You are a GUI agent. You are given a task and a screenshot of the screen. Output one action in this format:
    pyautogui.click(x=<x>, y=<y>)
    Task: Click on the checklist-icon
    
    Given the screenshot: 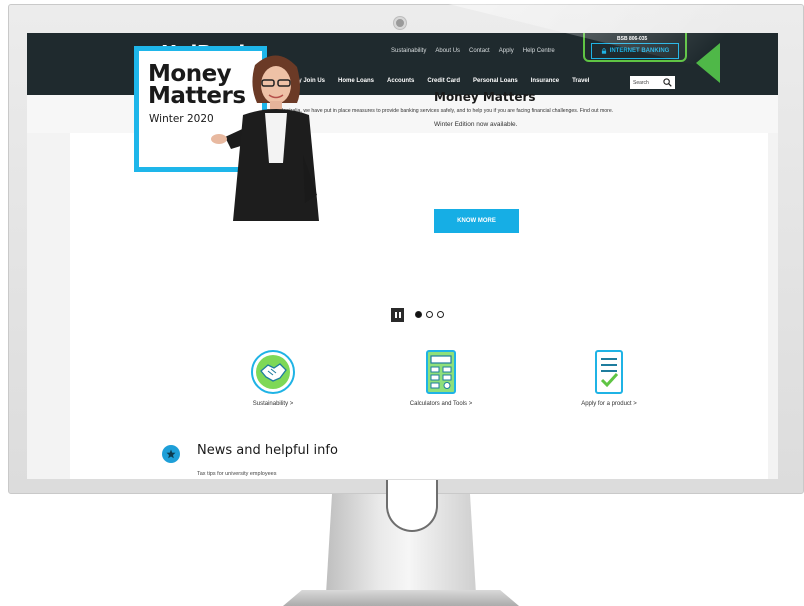 What is the action you would take?
    pyautogui.click(x=609, y=372)
    